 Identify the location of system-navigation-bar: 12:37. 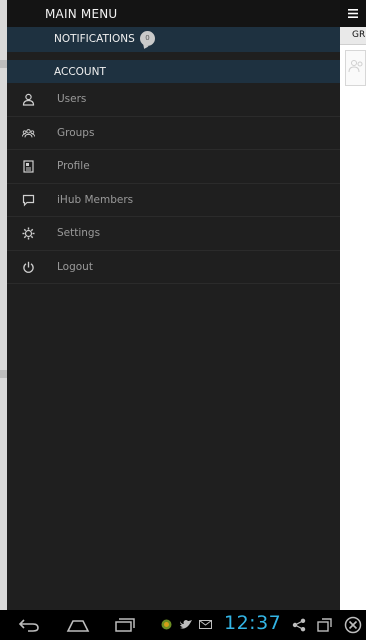
(183, 625).